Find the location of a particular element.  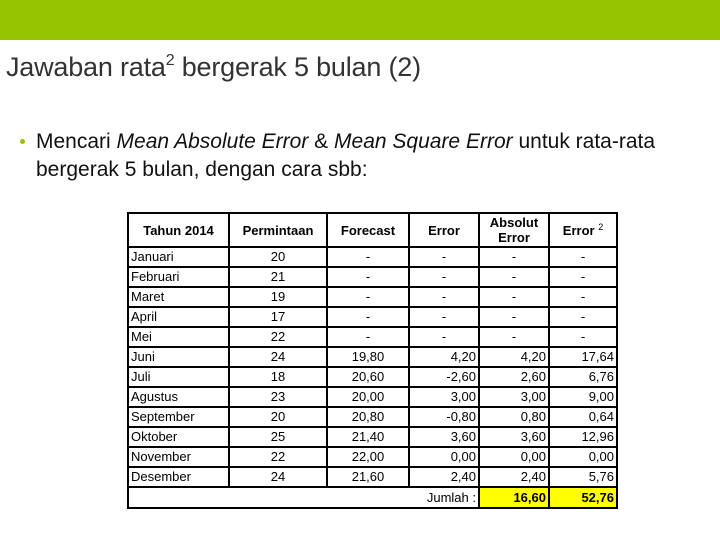

cell-sq-error: 17,64 is located at coordinates (583, 357).